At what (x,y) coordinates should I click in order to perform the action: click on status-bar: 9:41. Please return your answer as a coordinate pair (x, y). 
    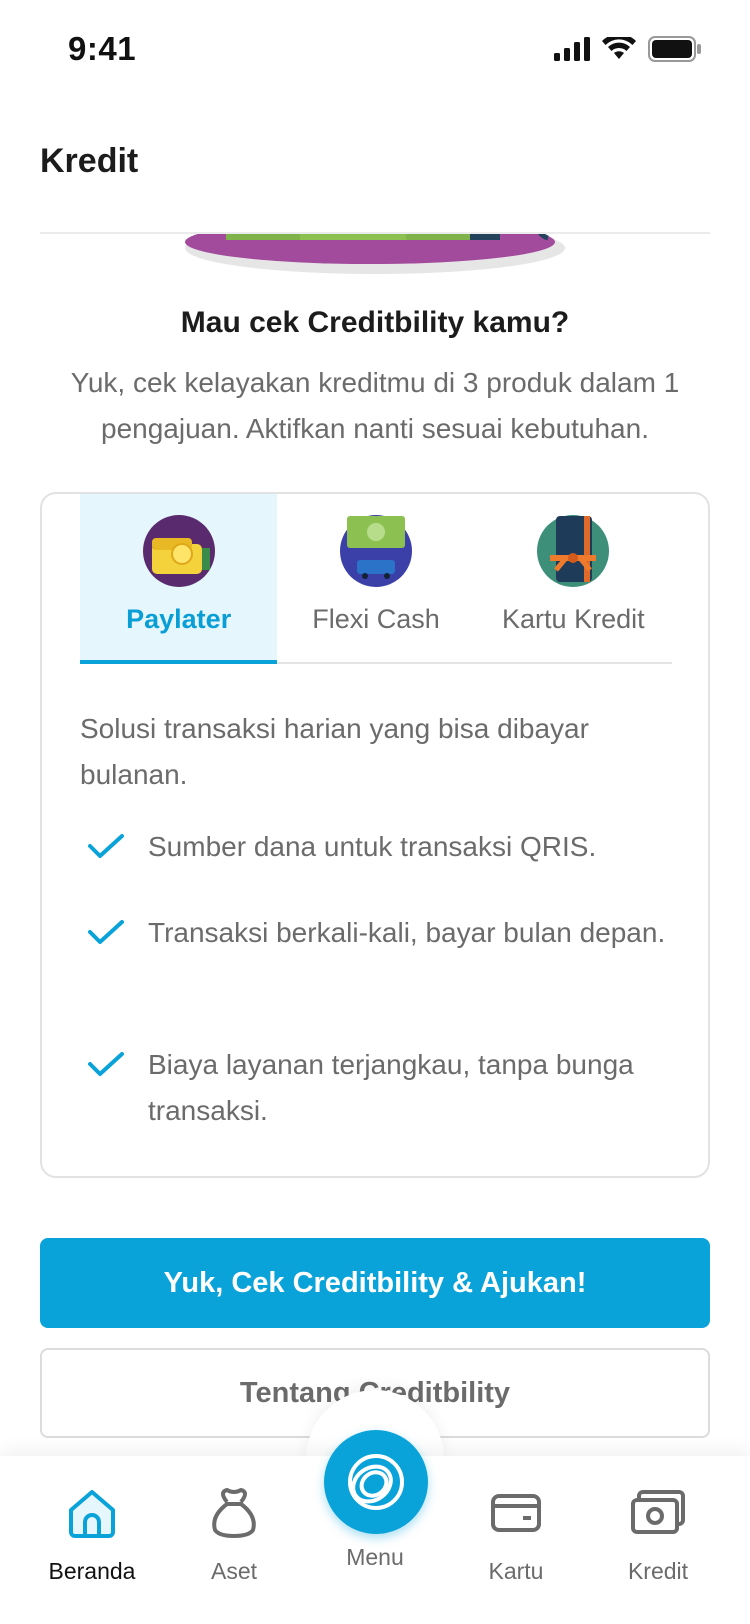
    Looking at the image, I should click on (375, 50).